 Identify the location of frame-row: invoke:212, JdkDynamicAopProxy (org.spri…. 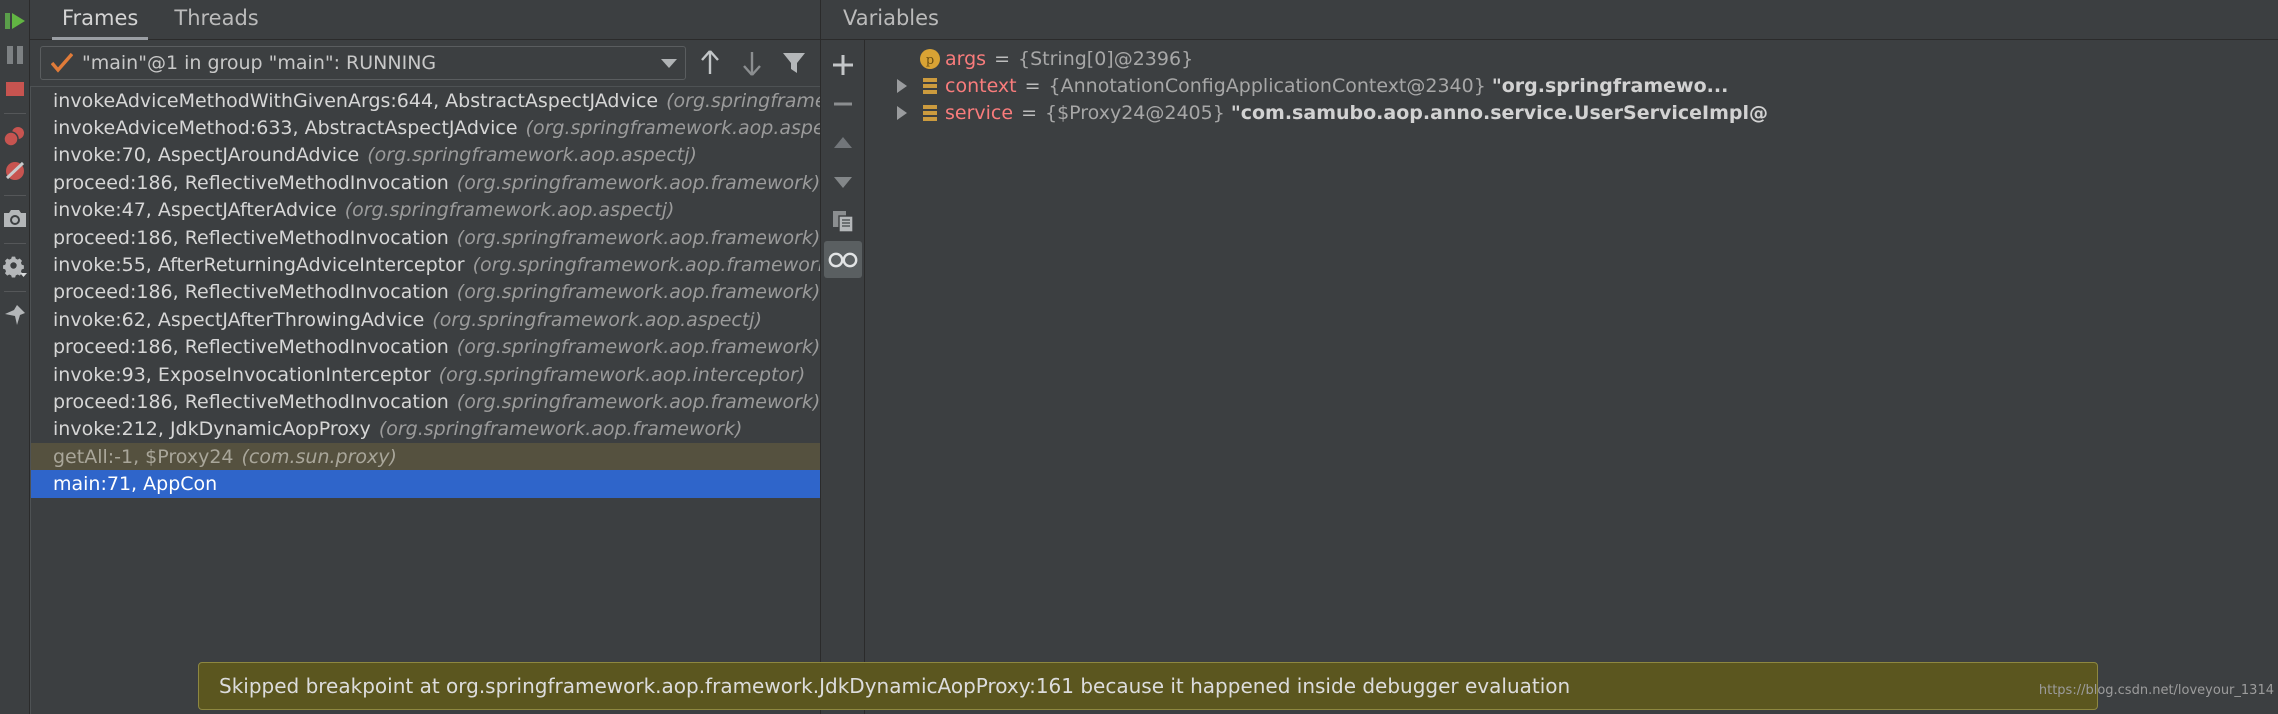
(425, 429).